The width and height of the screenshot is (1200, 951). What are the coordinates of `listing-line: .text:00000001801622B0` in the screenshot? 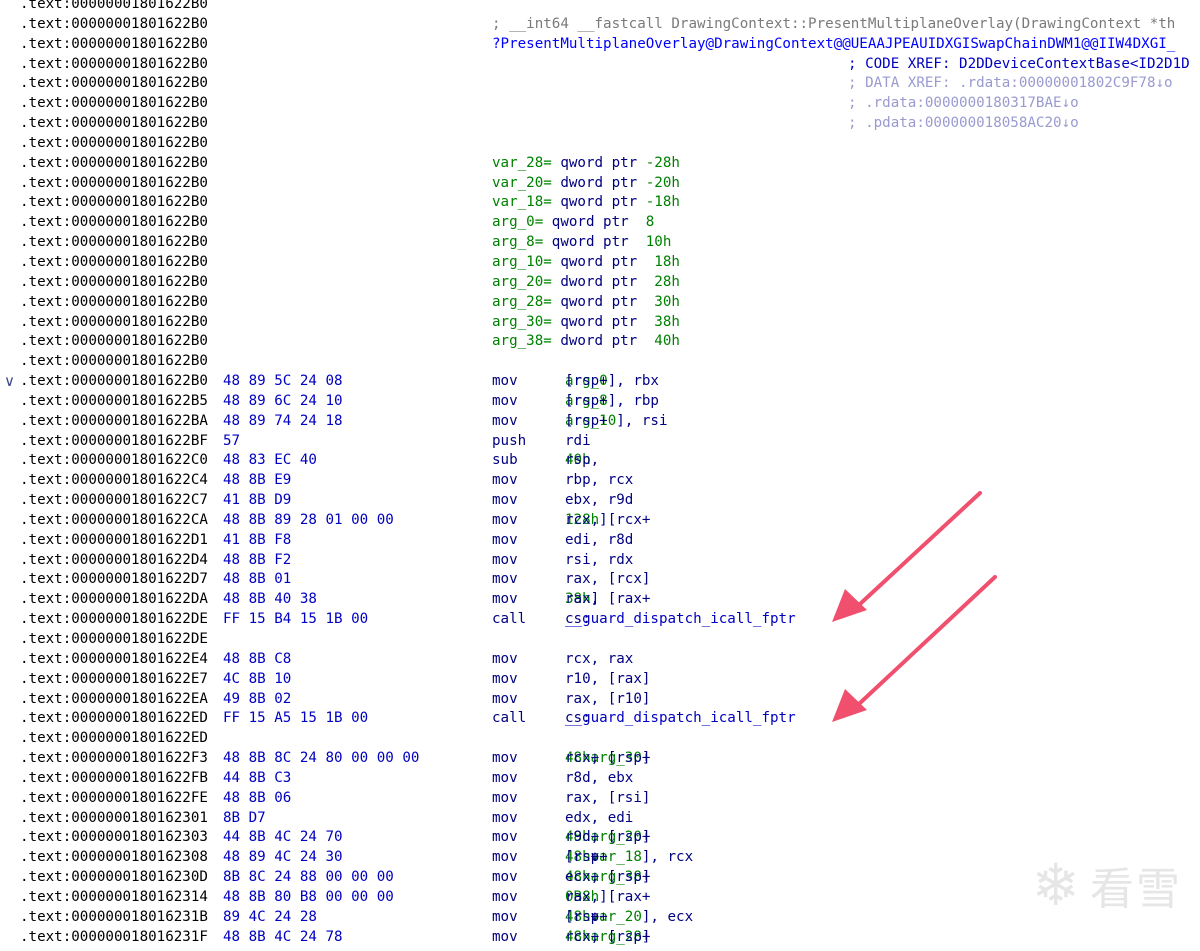 It's located at (600, 144).